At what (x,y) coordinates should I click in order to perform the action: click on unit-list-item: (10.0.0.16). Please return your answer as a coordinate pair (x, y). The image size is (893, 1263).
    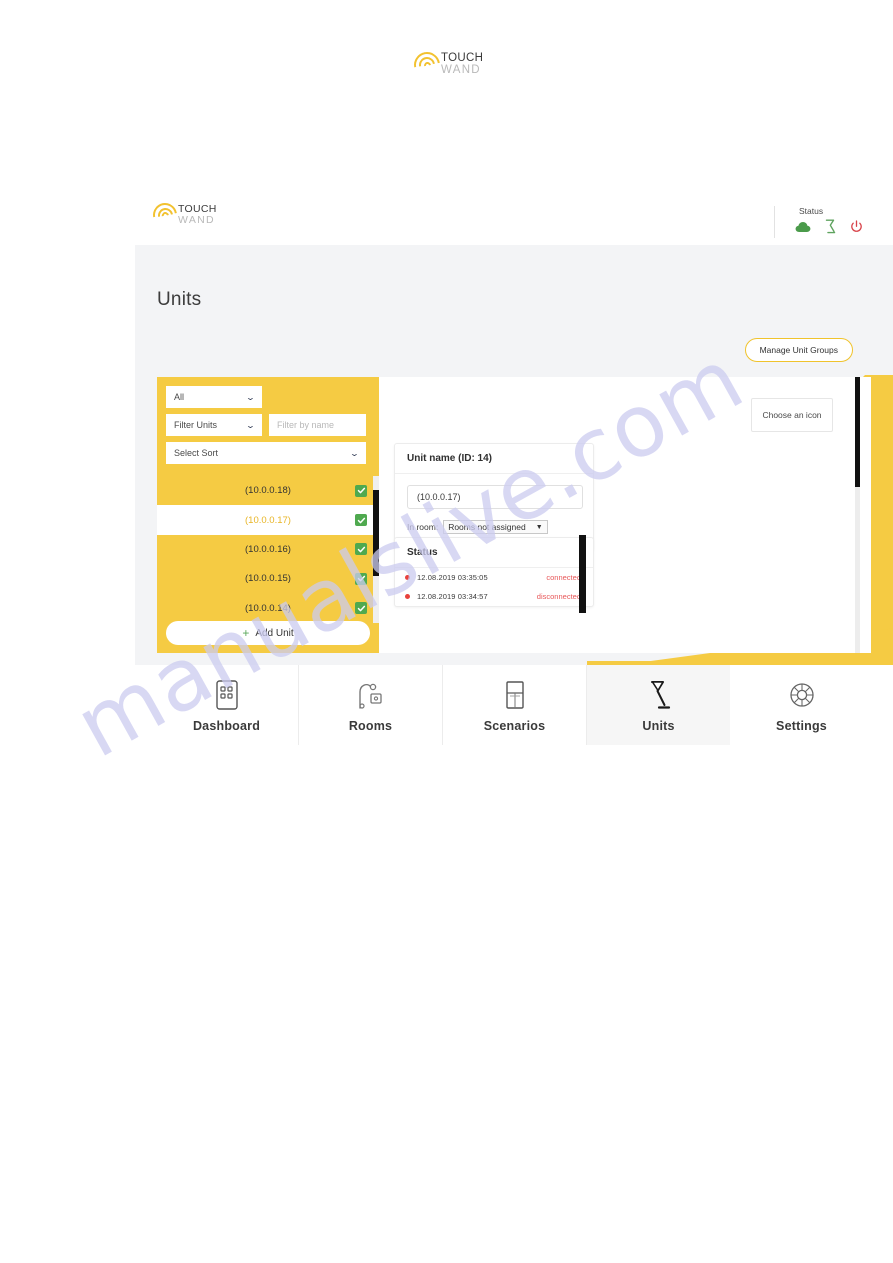
    Looking at the image, I should click on (268, 549).